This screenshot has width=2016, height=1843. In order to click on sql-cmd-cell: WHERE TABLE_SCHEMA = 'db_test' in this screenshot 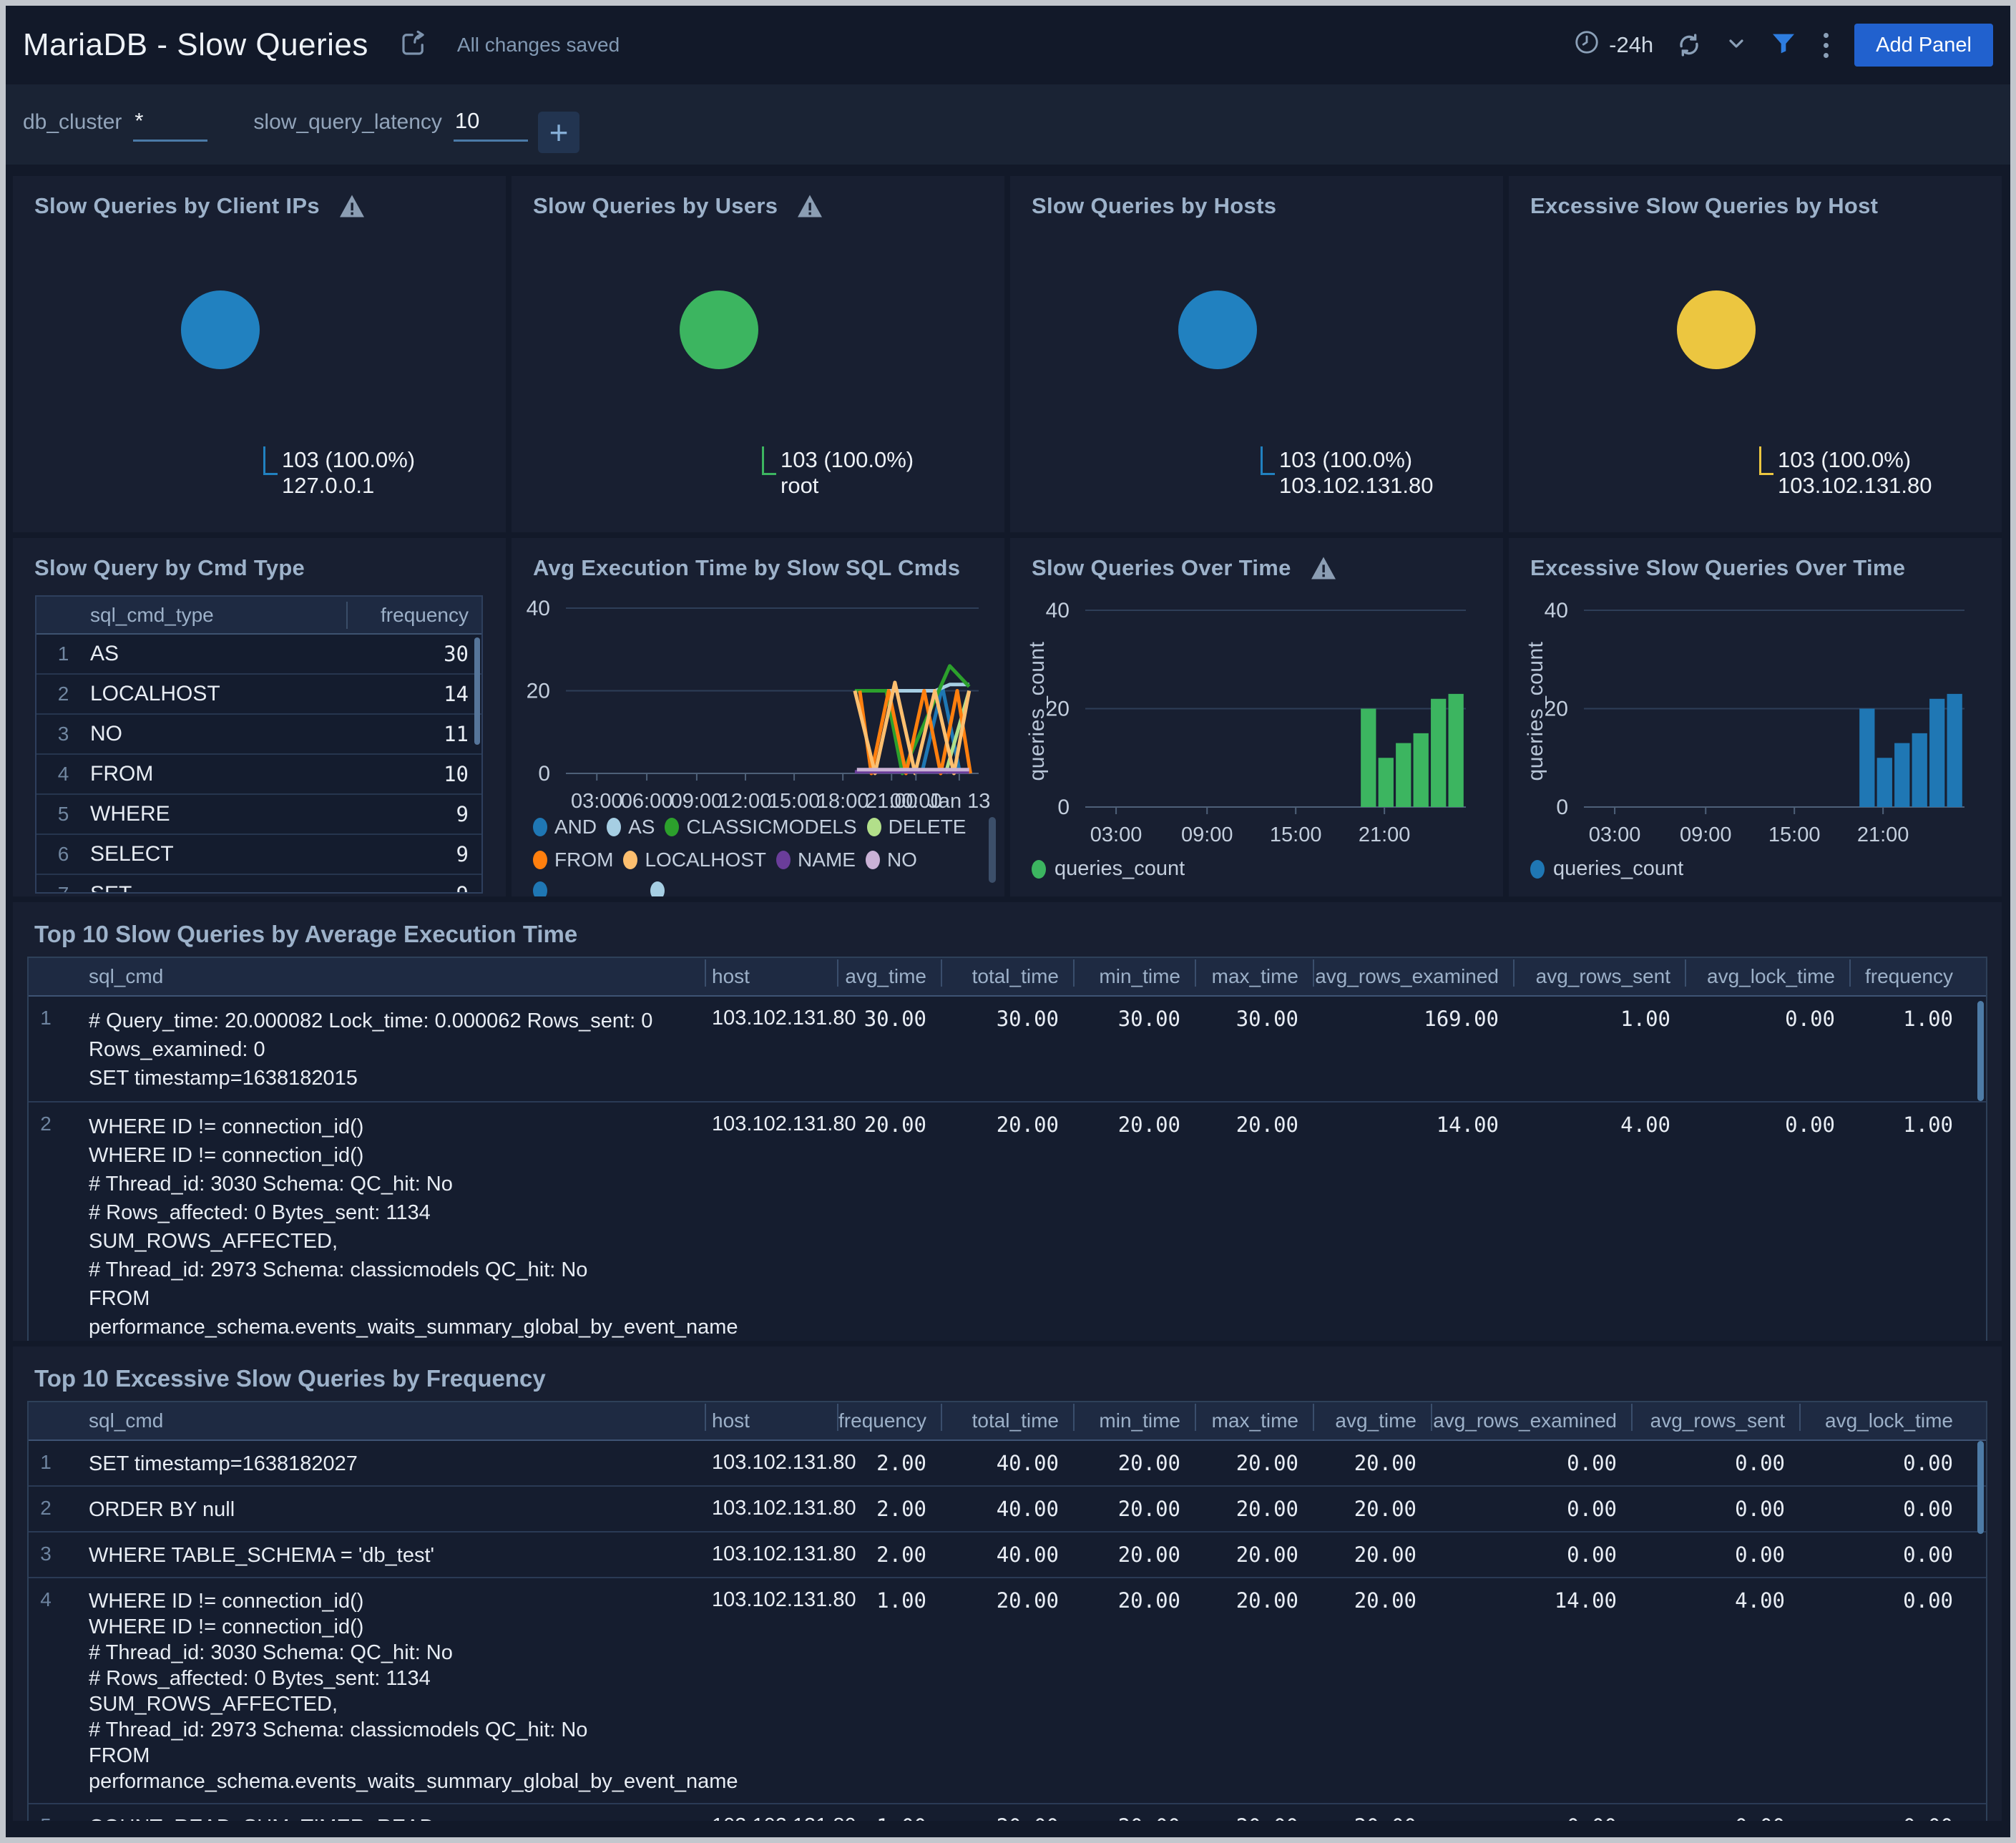, I will do `click(262, 1555)`.